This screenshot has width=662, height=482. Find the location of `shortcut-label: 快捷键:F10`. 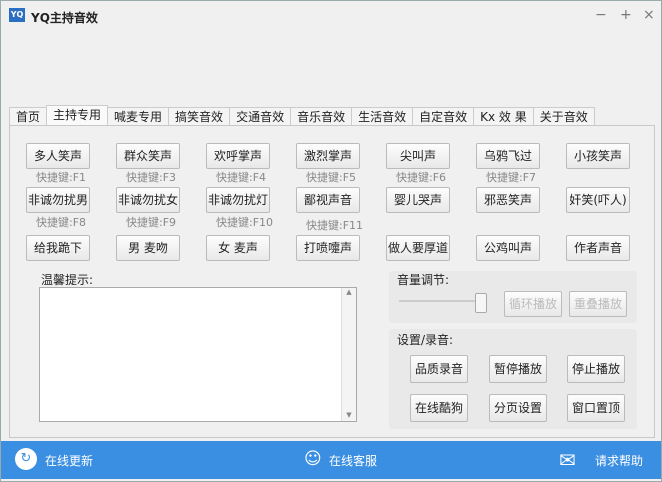

shortcut-label: 快捷键:F10 is located at coordinates (245, 222).